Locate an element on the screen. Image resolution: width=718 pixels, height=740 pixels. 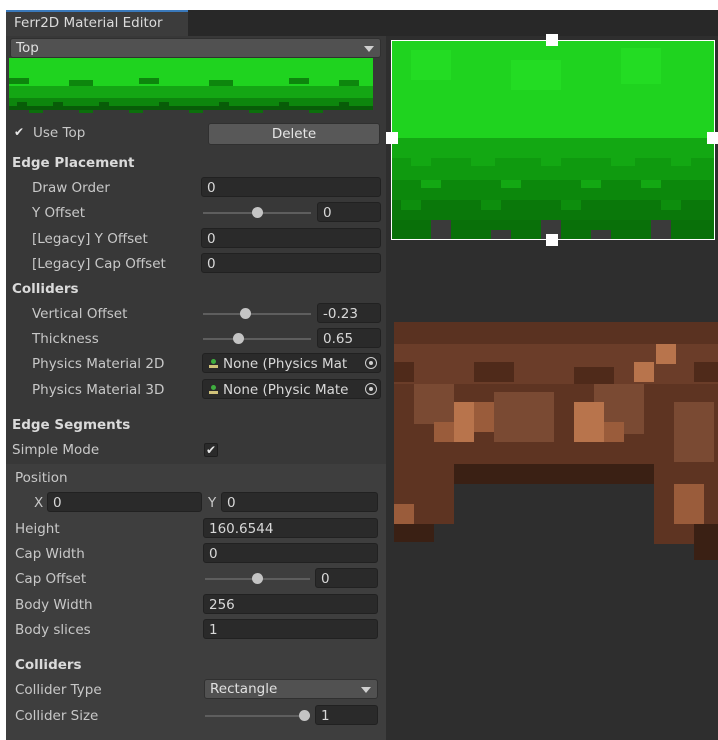
draw-order-label: Draw Order is located at coordinates (71, 188).